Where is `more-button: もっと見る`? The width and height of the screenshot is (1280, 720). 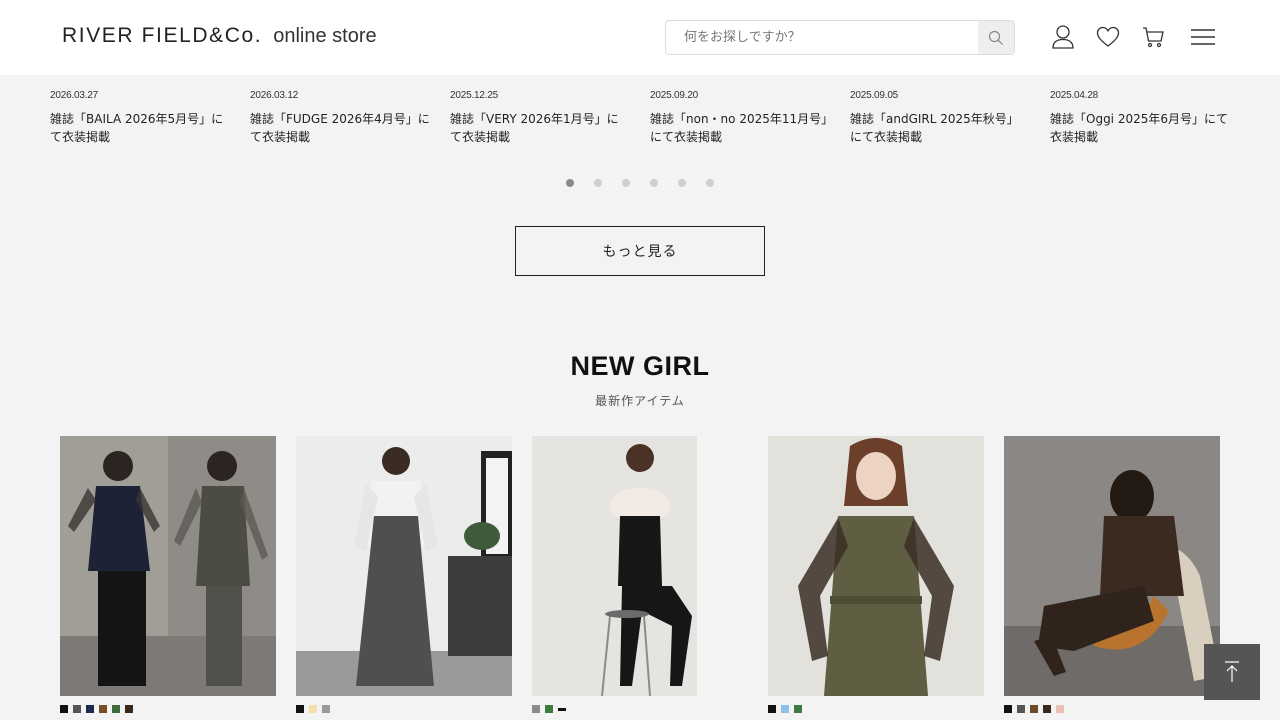 more-button: もっと見る is located at coordinates (640, 251).